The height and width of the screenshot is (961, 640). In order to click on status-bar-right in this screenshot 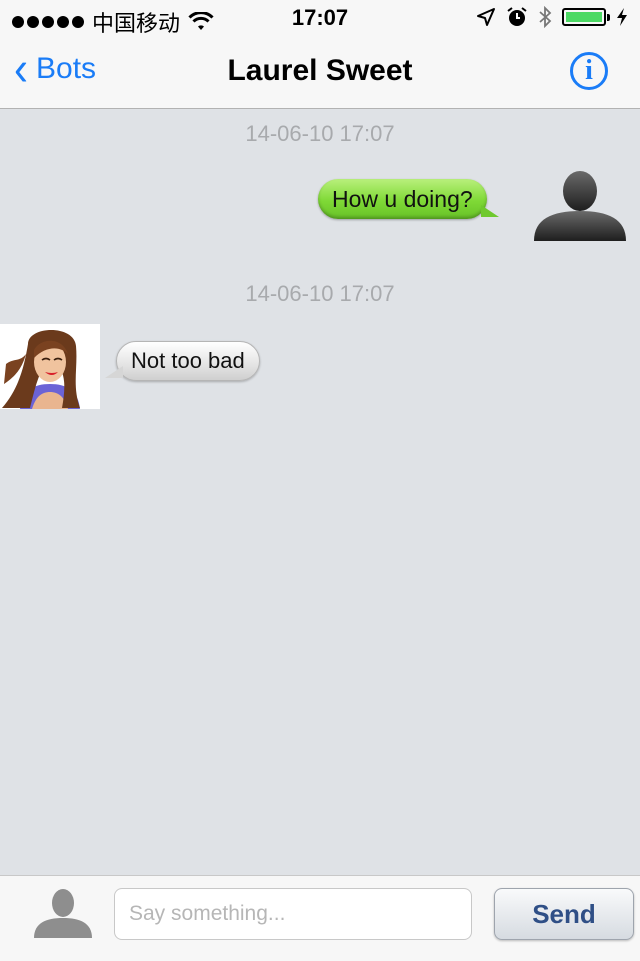, I will do `click(552, 17)`.